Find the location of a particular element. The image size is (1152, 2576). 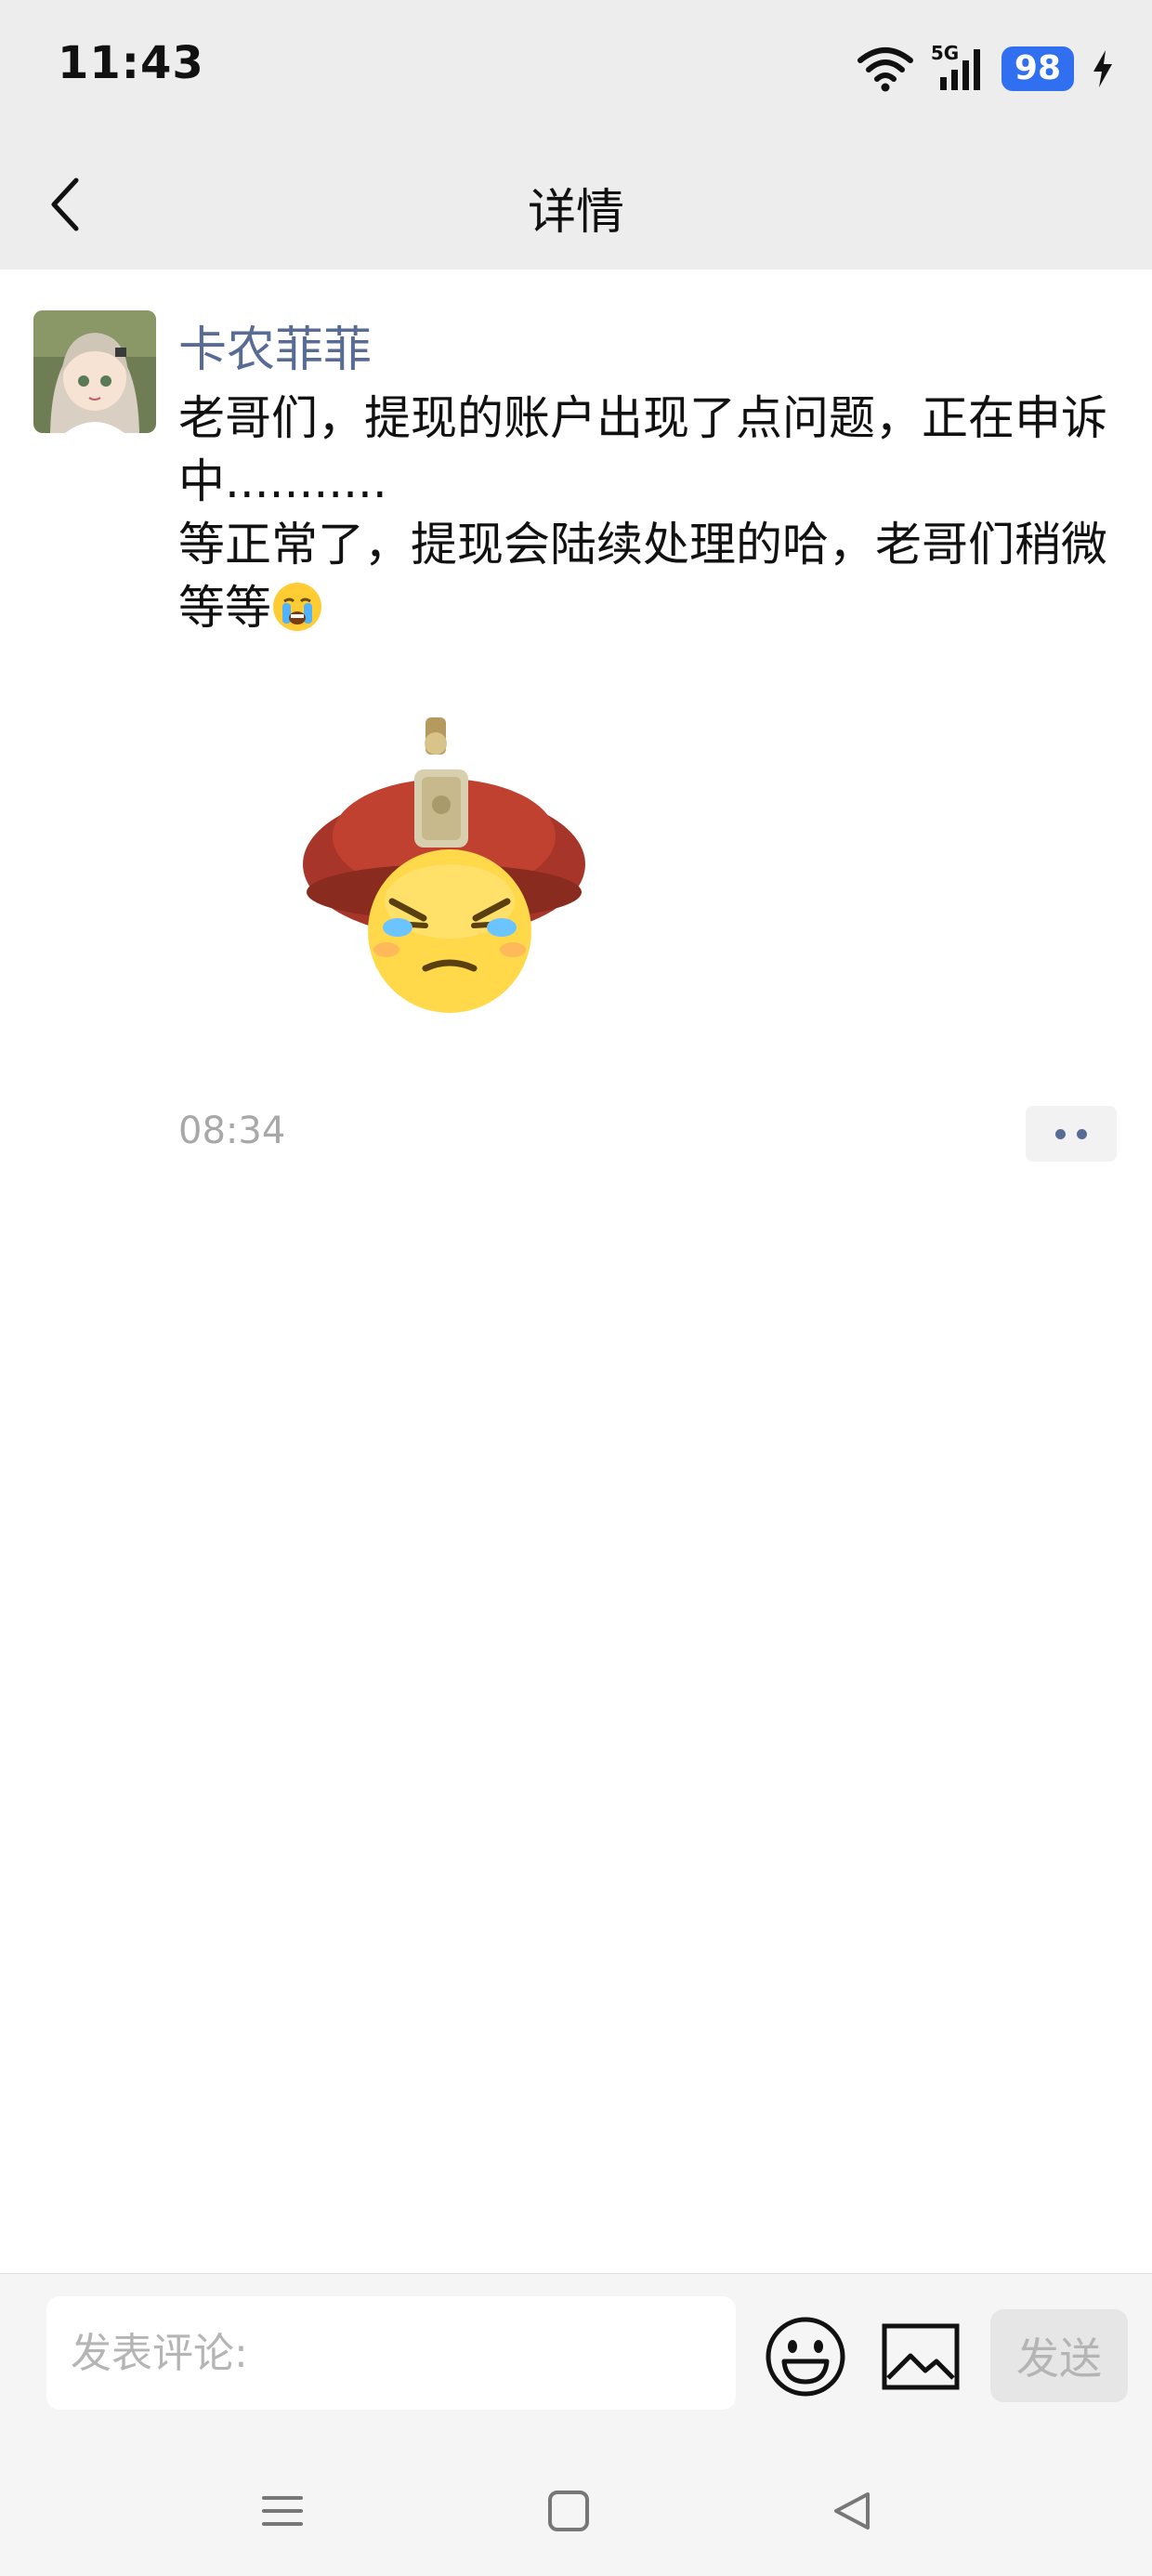

home-square-icon is located at coordinates (568, 2511).